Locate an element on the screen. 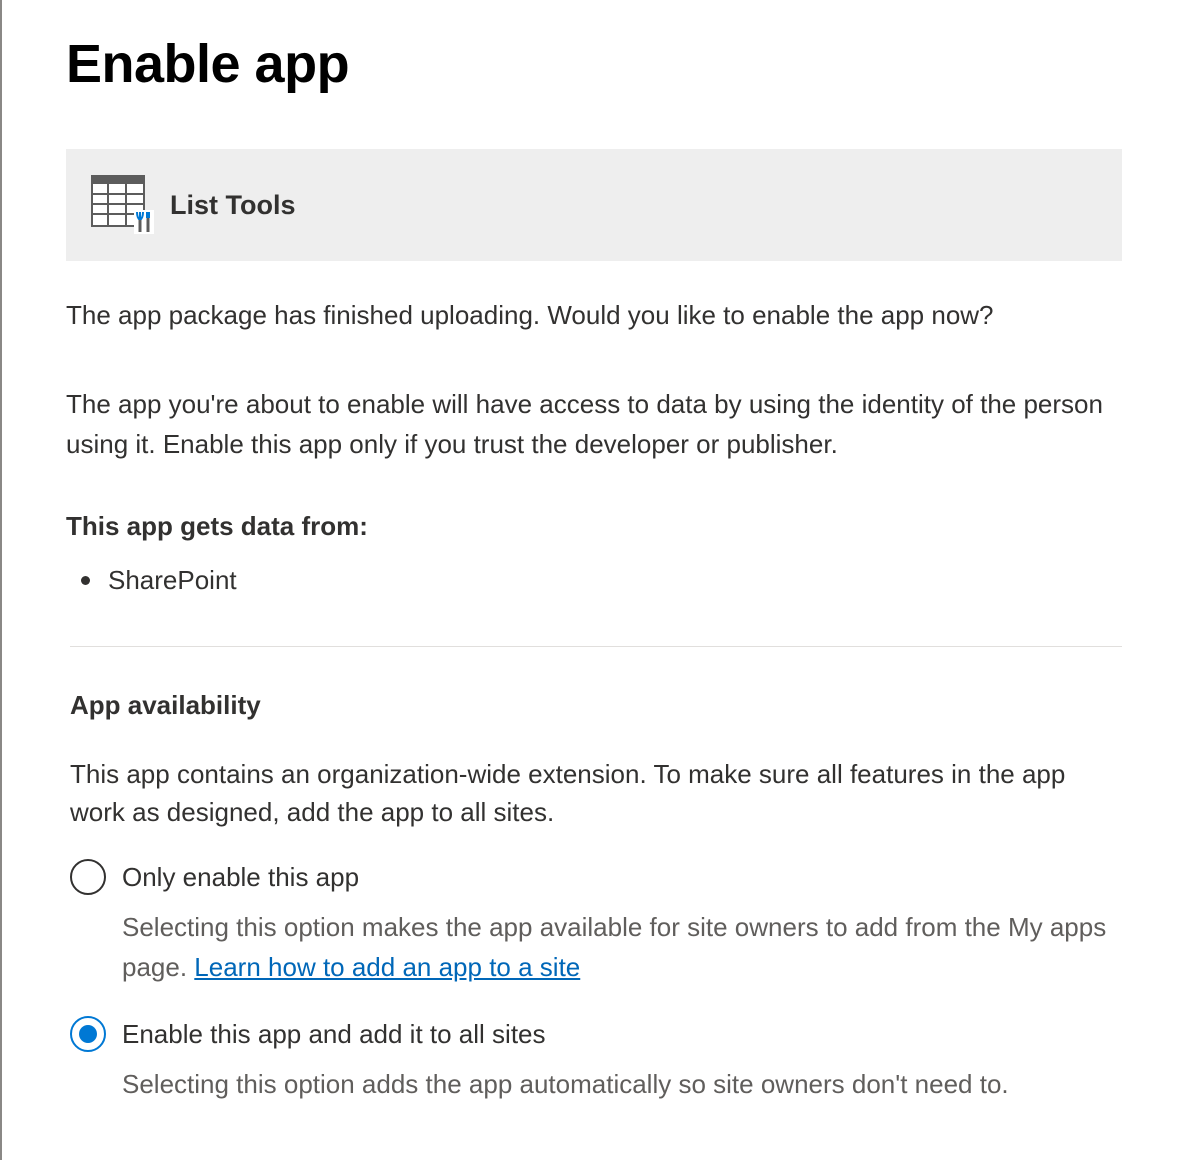 Image resolution: width=1177 pixels, height=1160 pixels. panel-left-edge is located at coordinates (1, 580).